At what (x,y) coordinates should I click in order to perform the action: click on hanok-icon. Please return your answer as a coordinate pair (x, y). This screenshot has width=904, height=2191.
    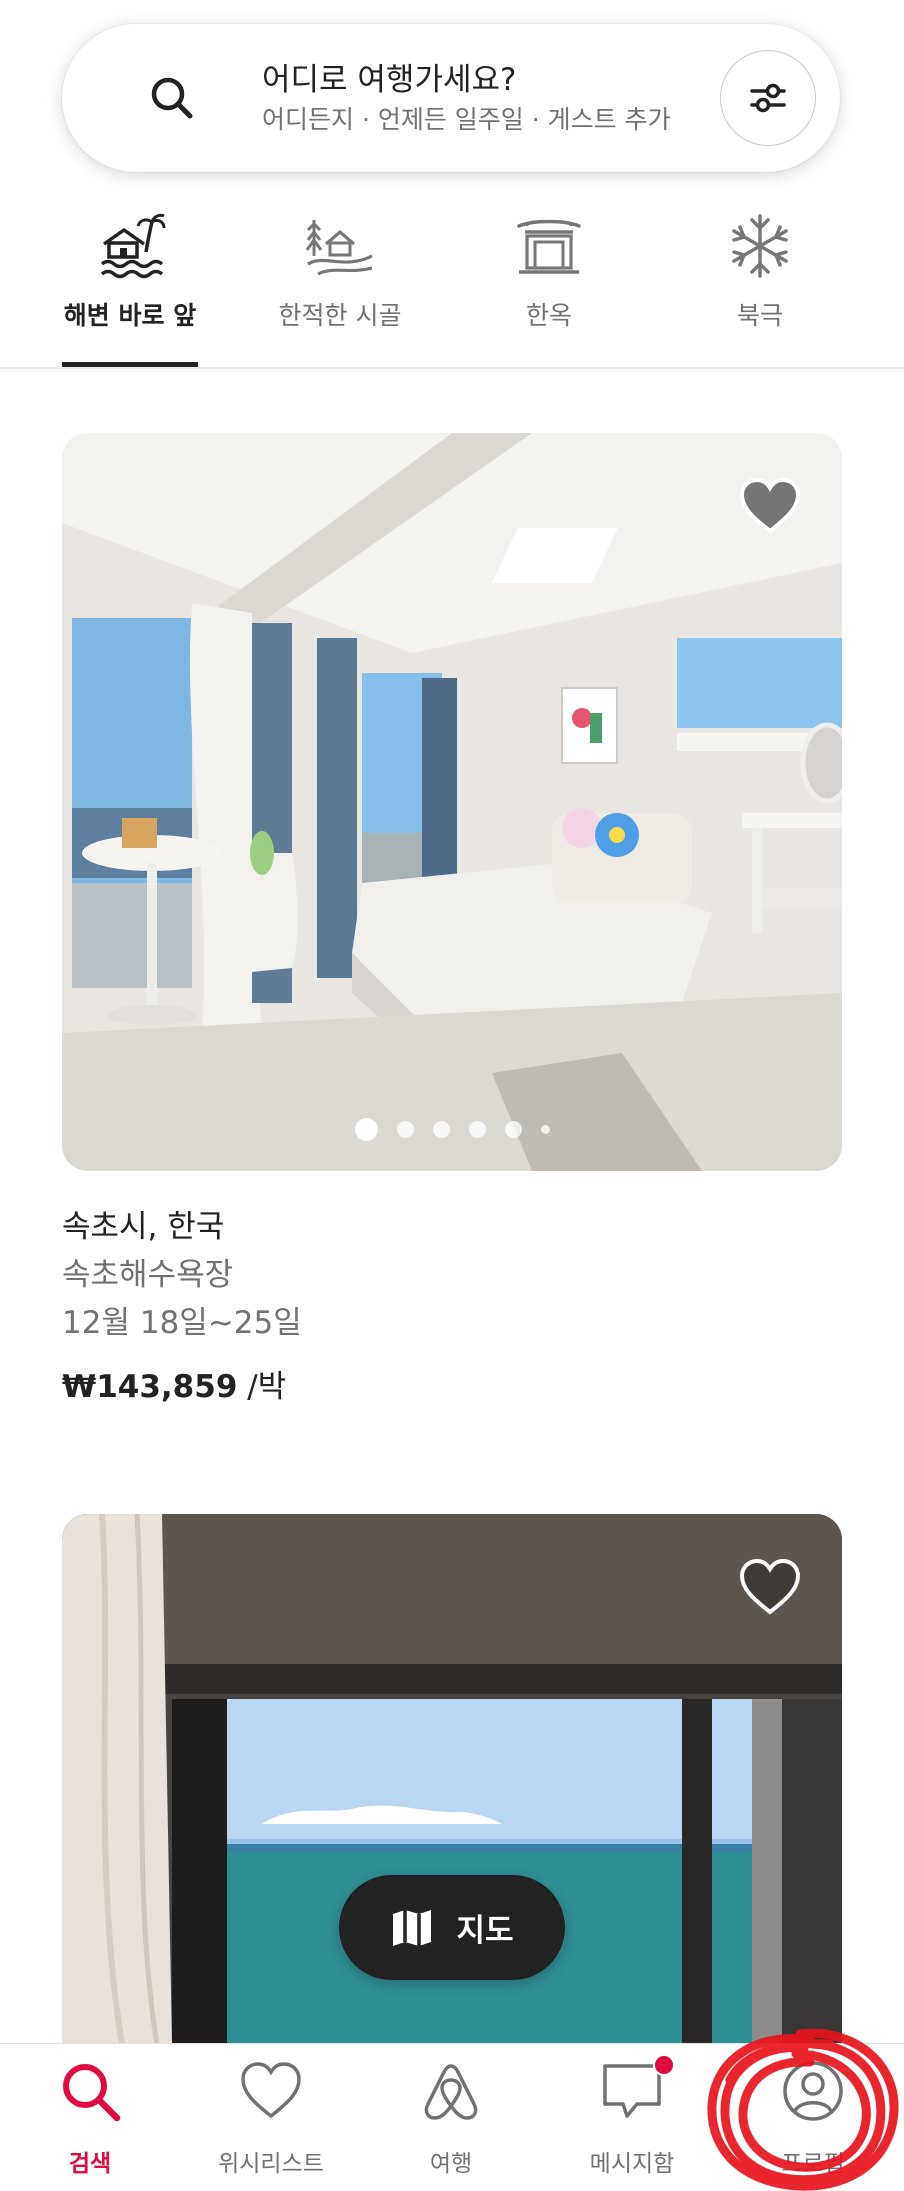
    Looking at the image, I should click on (549, 246).